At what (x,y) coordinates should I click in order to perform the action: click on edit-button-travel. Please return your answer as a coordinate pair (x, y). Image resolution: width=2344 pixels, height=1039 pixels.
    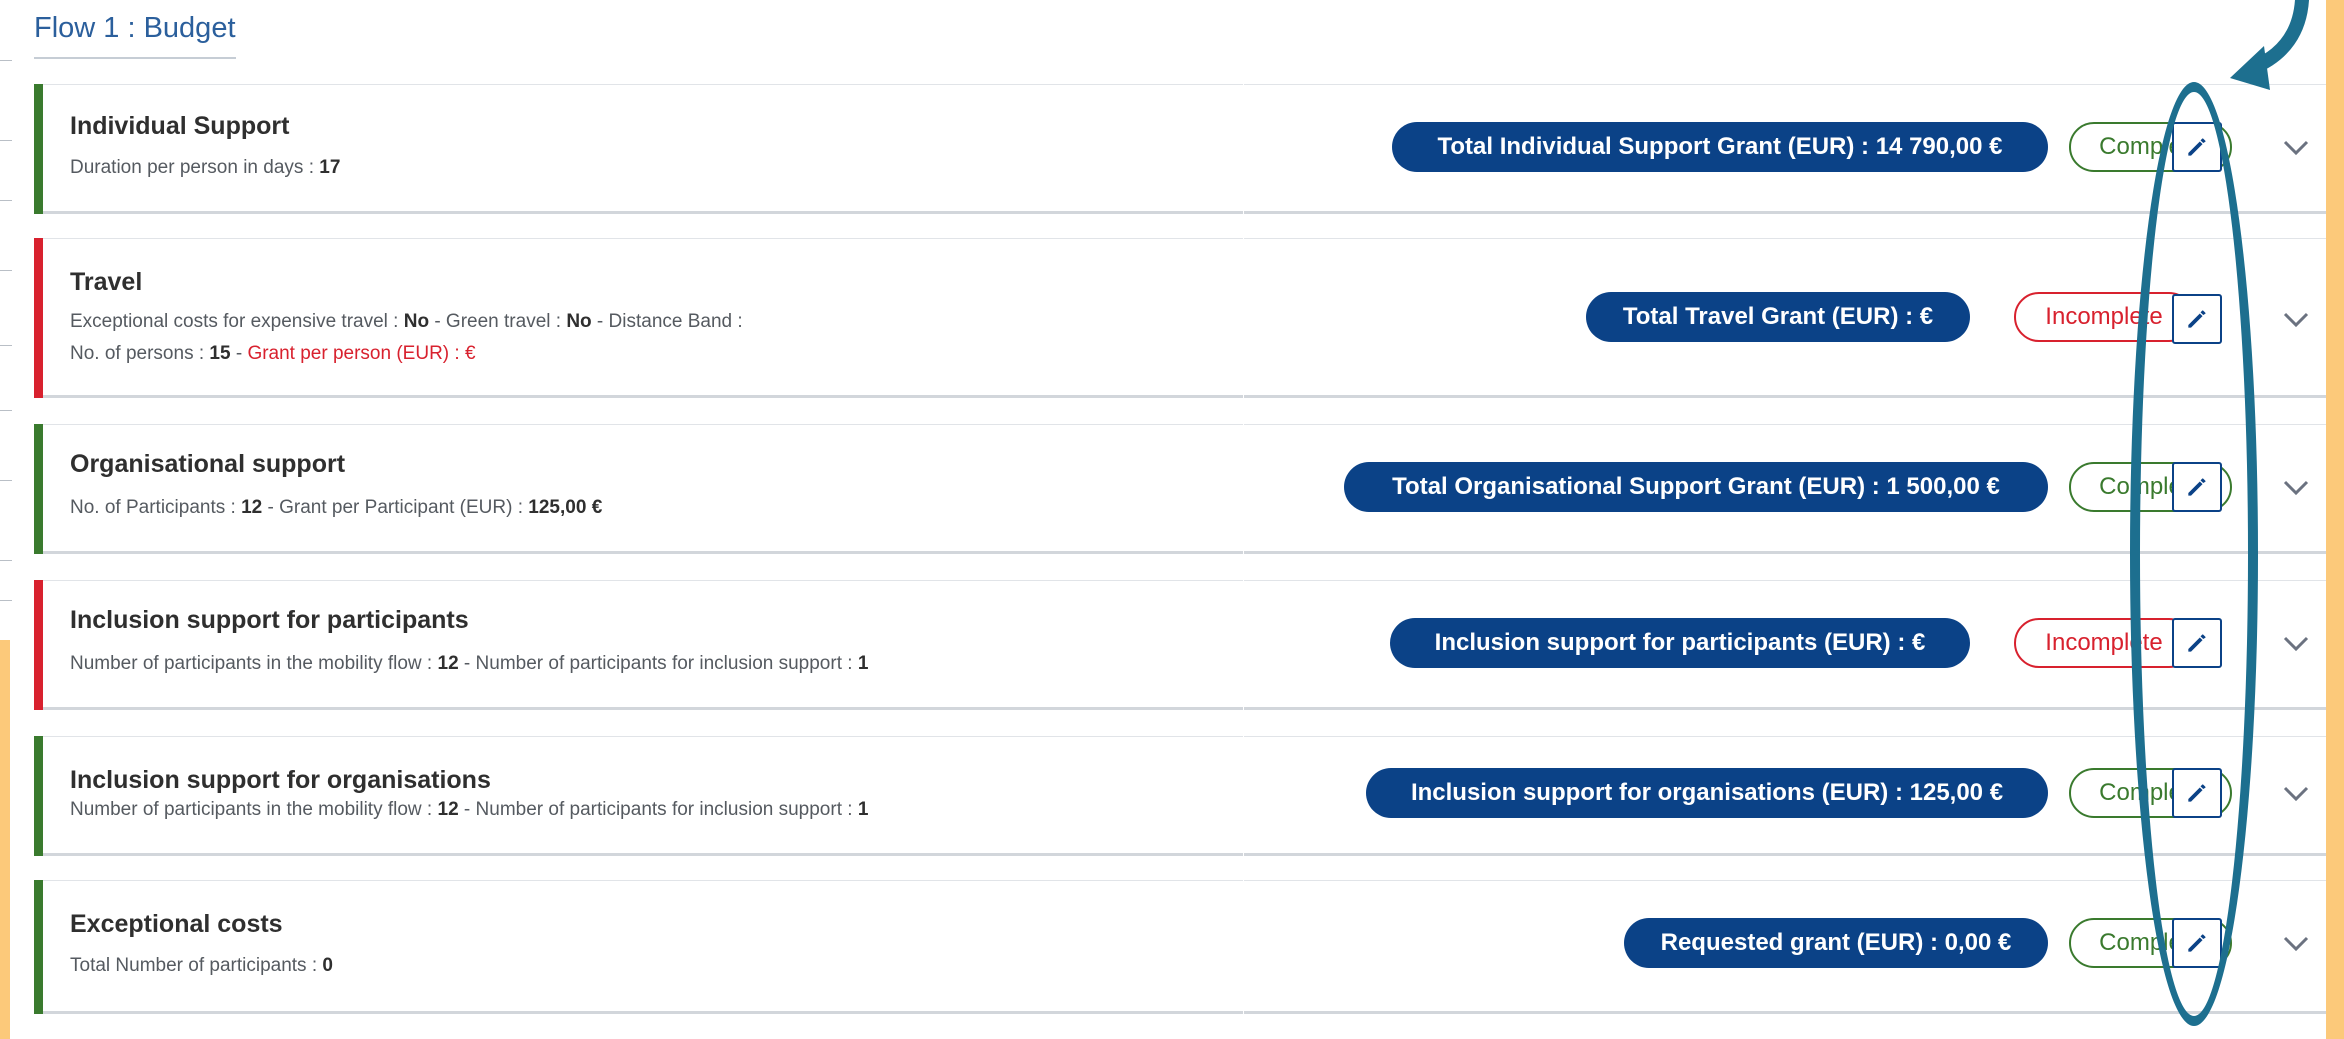
    Looking at the image, I should click on (2197, 319).